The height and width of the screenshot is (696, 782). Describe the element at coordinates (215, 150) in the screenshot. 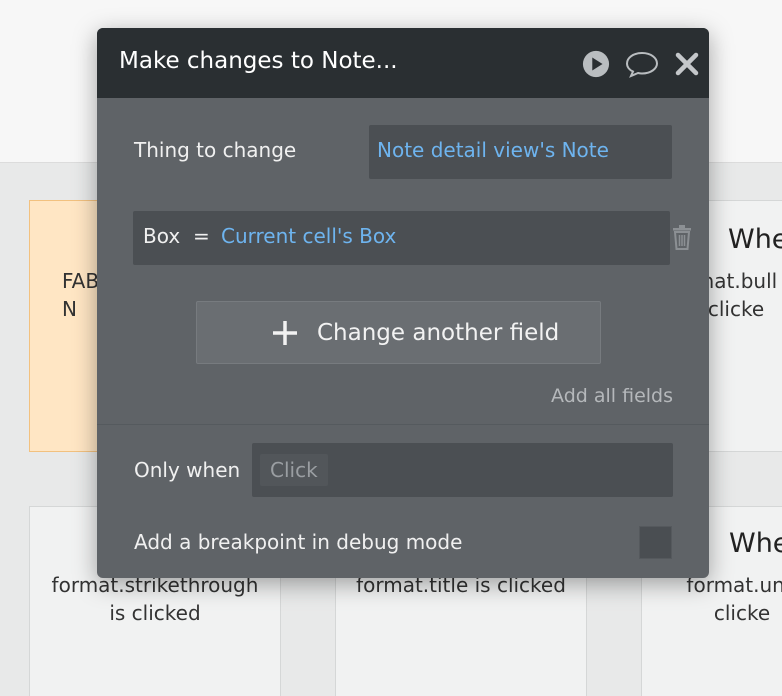

I see `thing-to-change-label: Thing to change` at that location.